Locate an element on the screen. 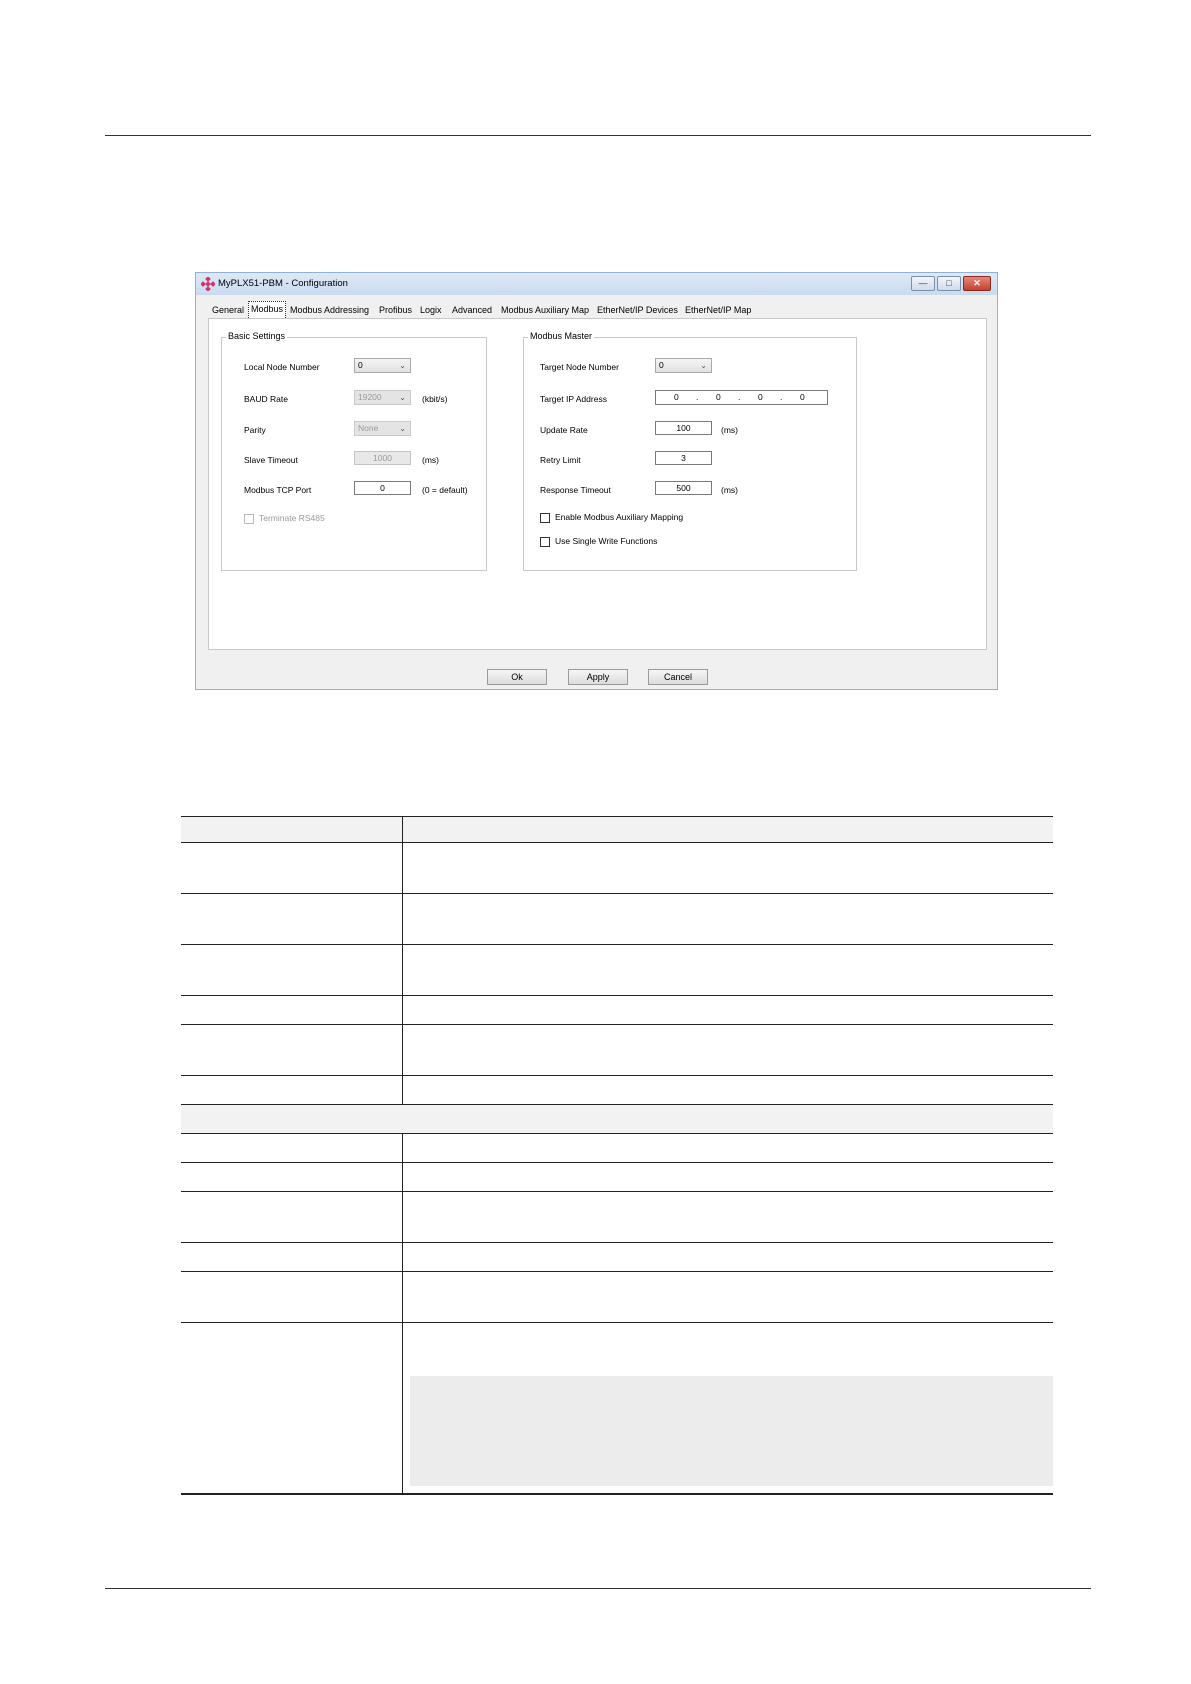 The width and height of the screenshot is (1191, 1684). header-rule is located at coordinates (598, 135).